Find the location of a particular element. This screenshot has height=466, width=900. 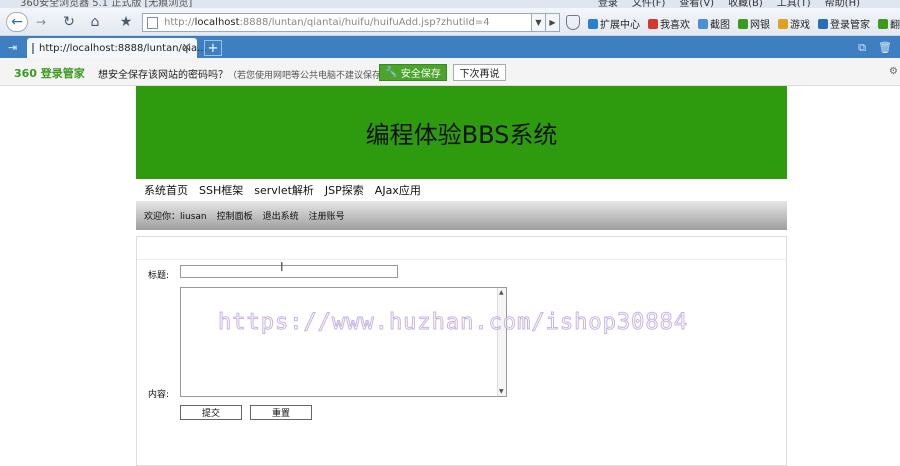

password-prompt: 想安全保存该网站的密码吗？（若您使用网吧等公共电脑不建议保存） is located at coordinates (244, 75).